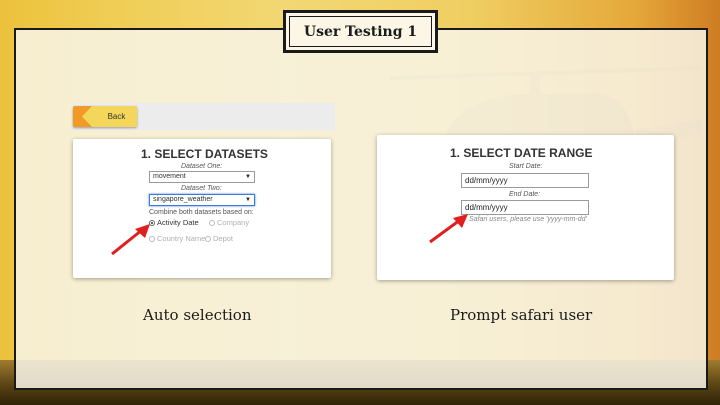 This screenshot has width=720, height=405. Describe the element at coordinates (521, 315) in the screenshot. I see `right-caption: Prompt safari user` at that location.